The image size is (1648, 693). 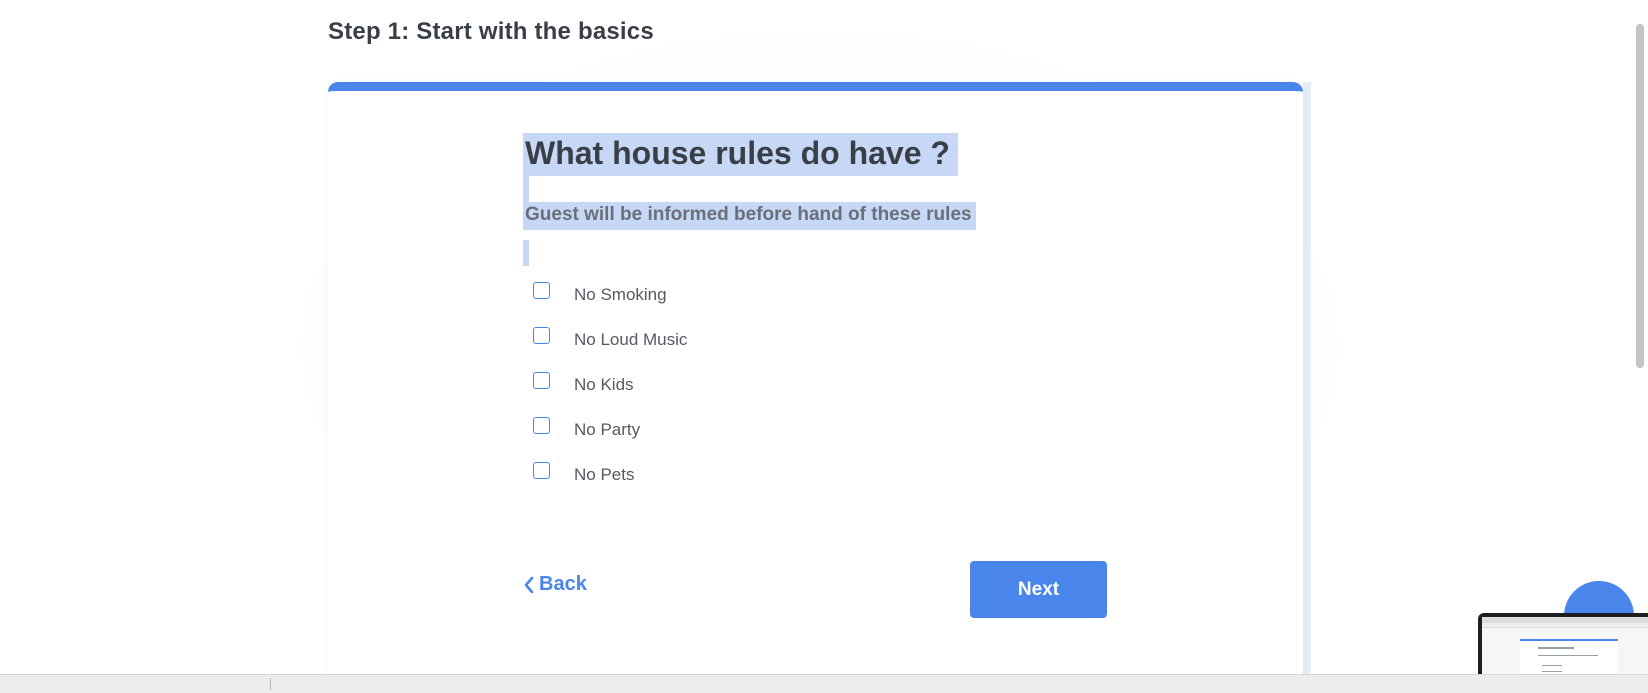 What do you see at coordinates (529, 584) in the screenshot?
I see `chevron-left-icon` at bounding box center [529, 584].